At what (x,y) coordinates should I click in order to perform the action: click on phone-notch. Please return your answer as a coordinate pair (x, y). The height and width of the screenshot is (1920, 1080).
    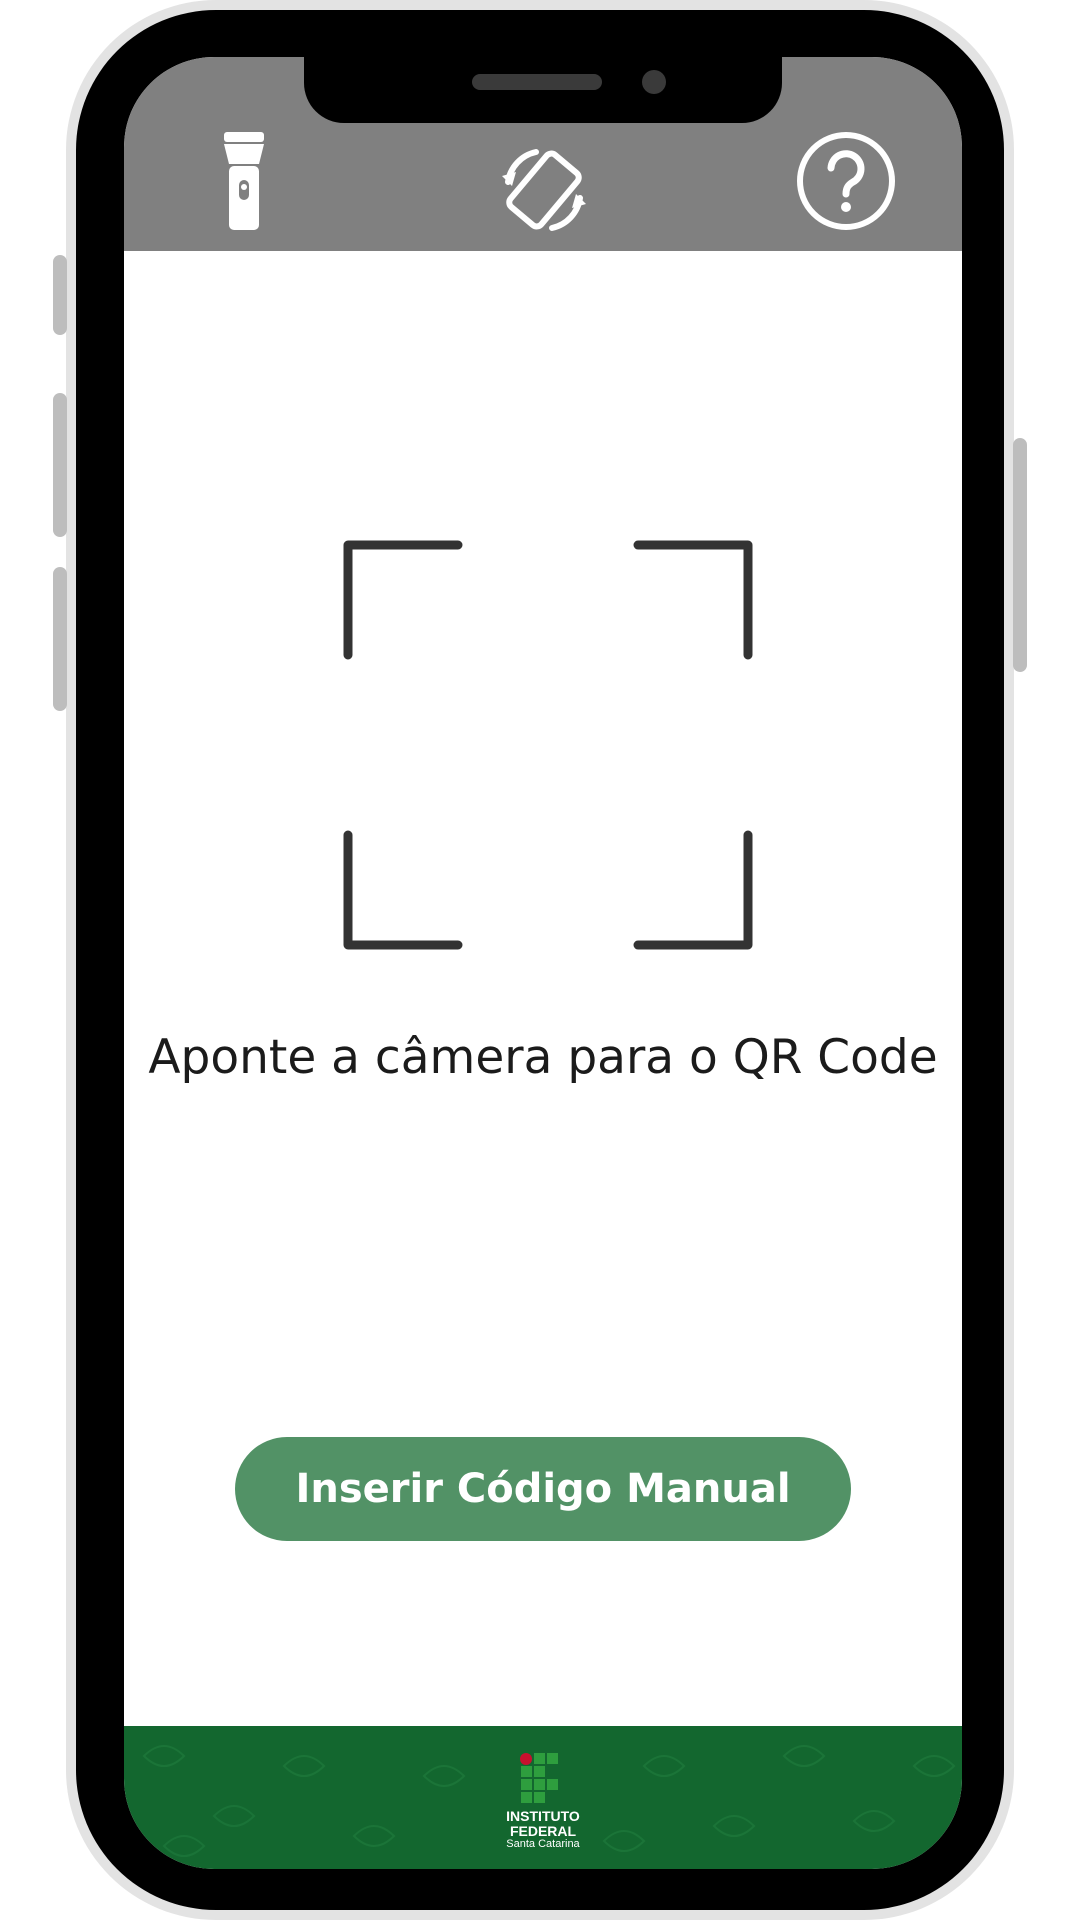
    Looking at the image, I should click on (543, 90).